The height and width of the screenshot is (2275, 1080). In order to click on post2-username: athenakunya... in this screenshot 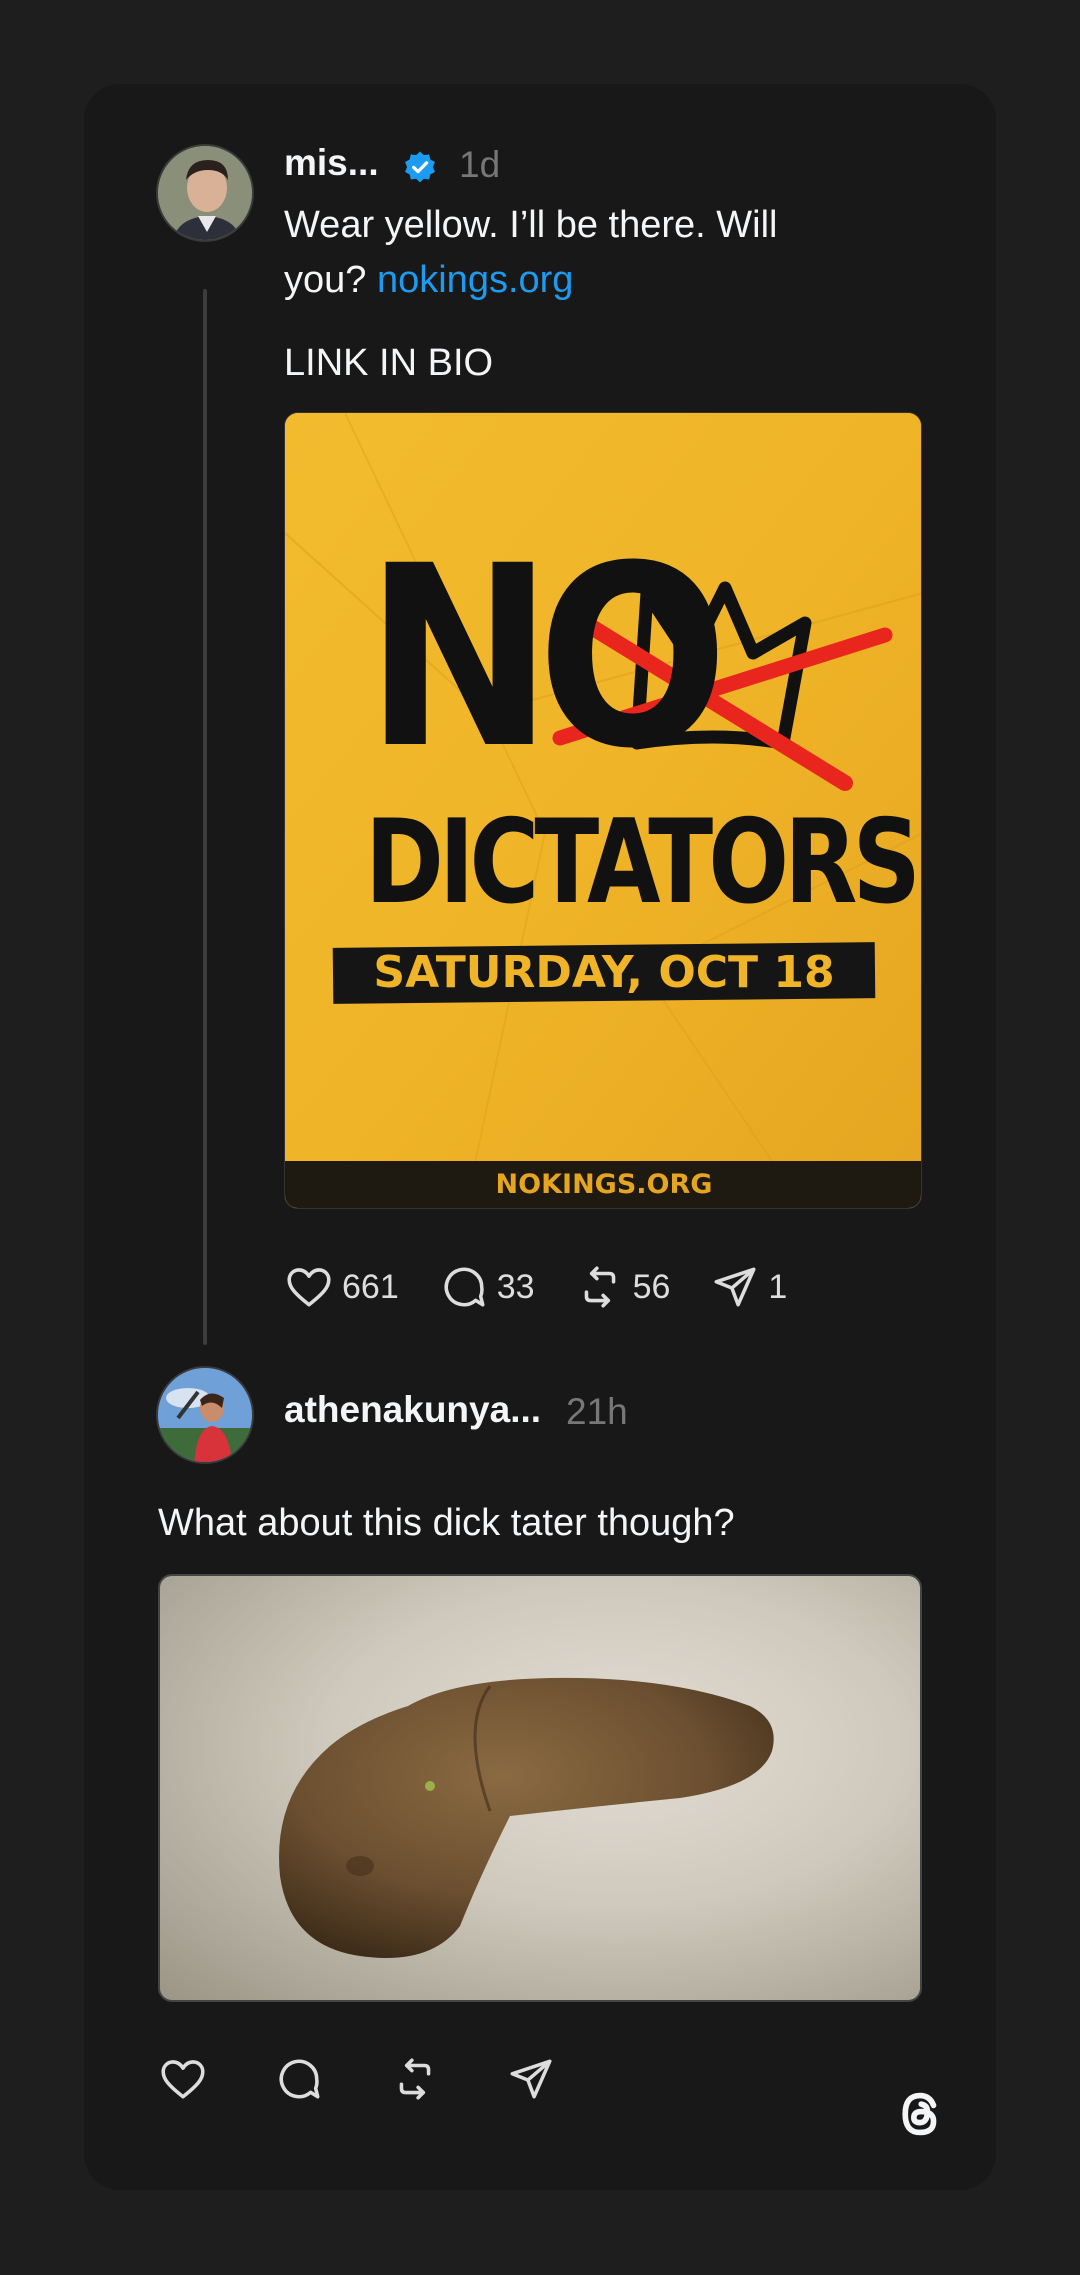, I will do `click(412, 1410)`.